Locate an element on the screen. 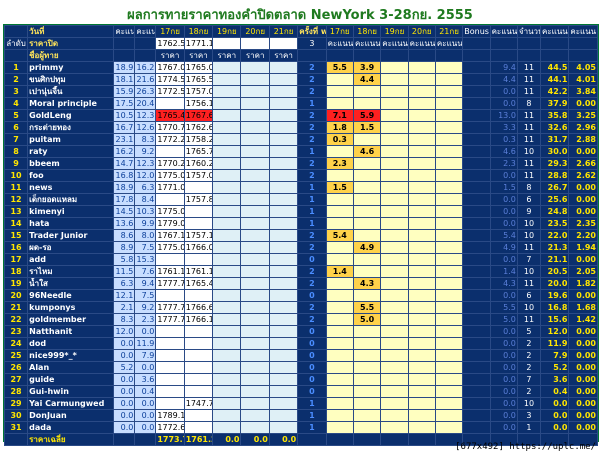 The image size is (600, 455). score-total: 3.6 is located at coordinates (555, 379).